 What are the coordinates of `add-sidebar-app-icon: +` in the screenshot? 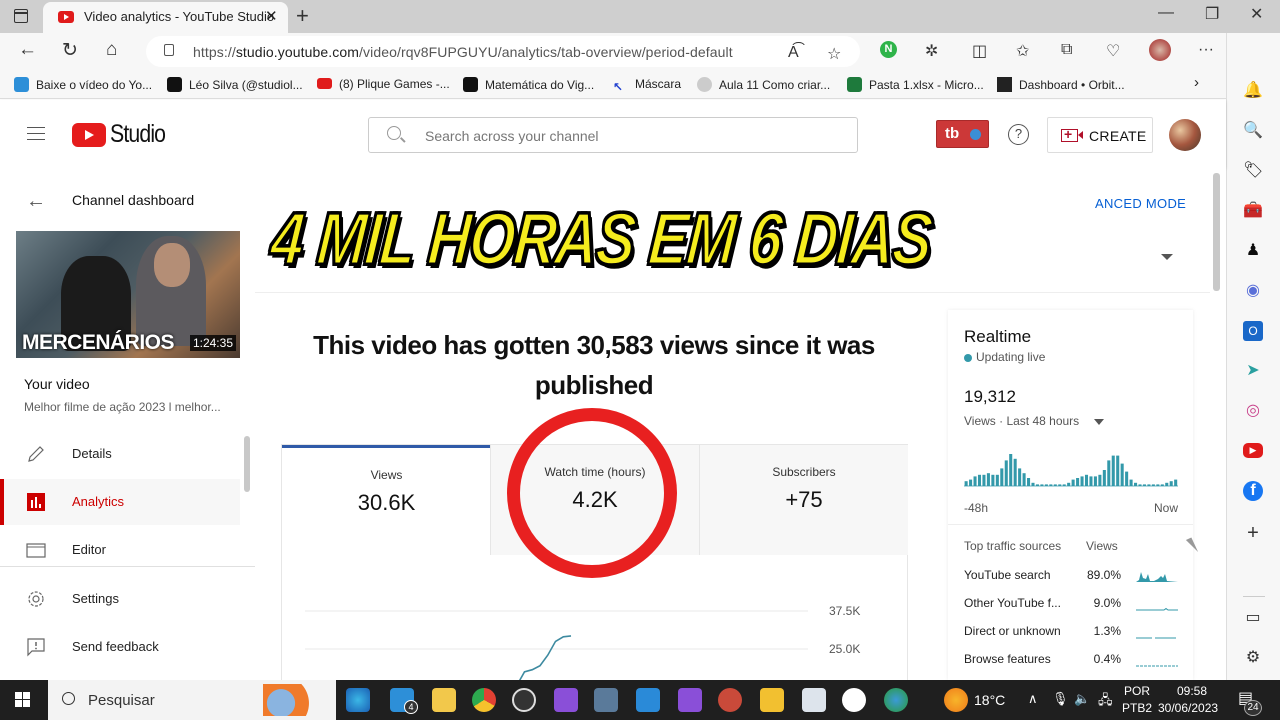 It's located at (1253, 533).